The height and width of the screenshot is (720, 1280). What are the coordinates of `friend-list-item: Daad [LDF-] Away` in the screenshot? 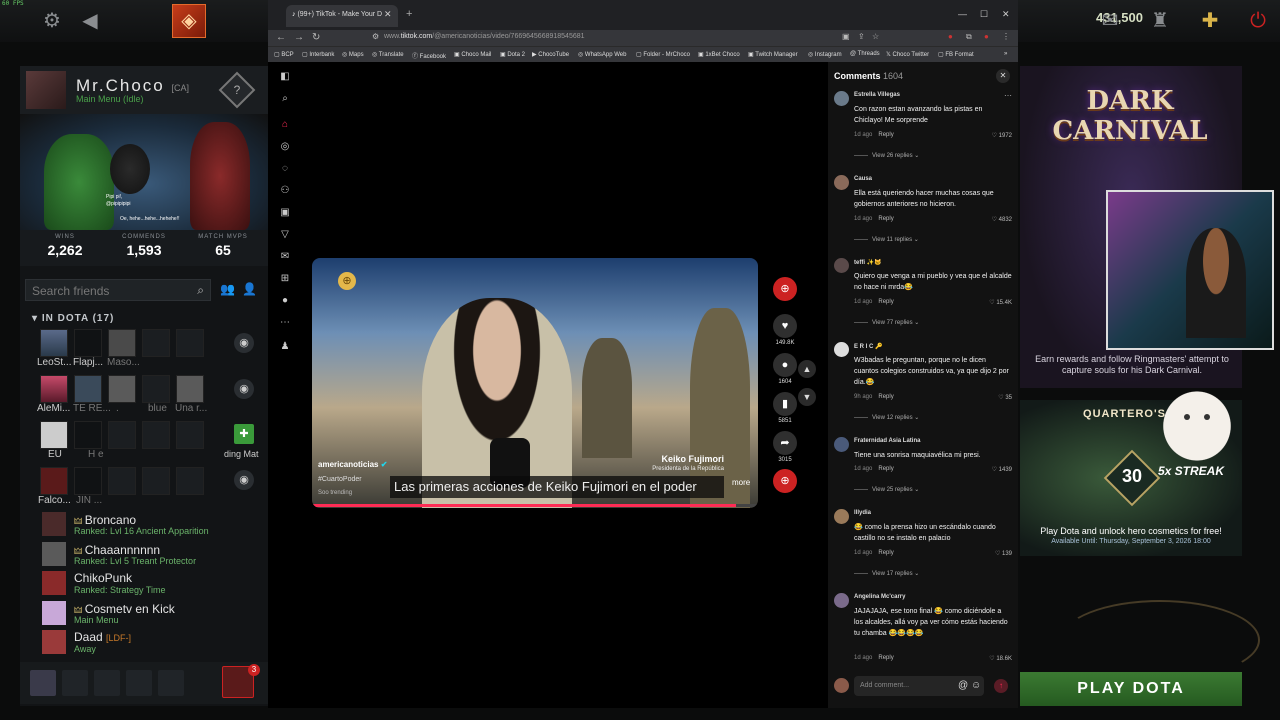 It's located at (152, 644).